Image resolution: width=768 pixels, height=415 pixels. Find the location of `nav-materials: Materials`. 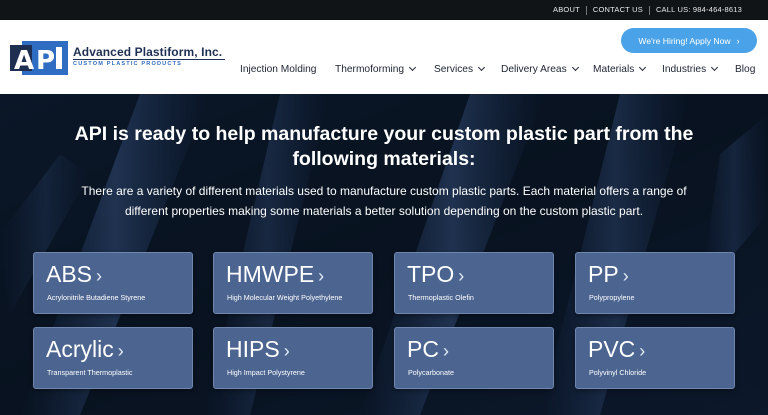

nav-materials: Materials is located at coordinates (620, 69).